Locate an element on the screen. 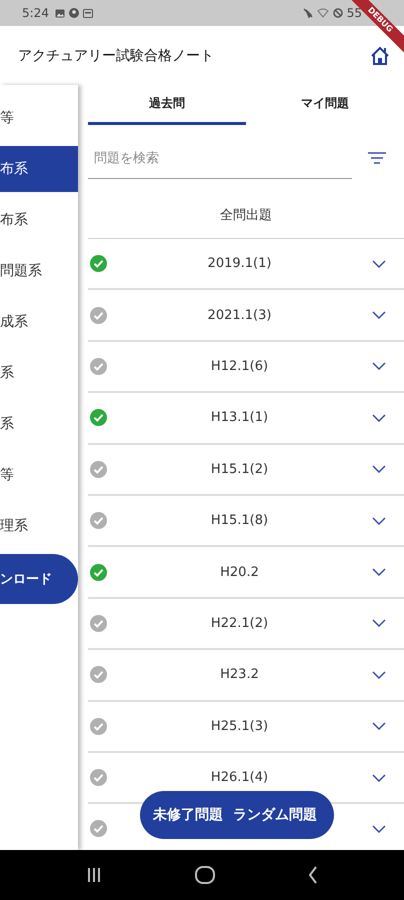  tab: 過去問 is located at coordinates (167, 105).